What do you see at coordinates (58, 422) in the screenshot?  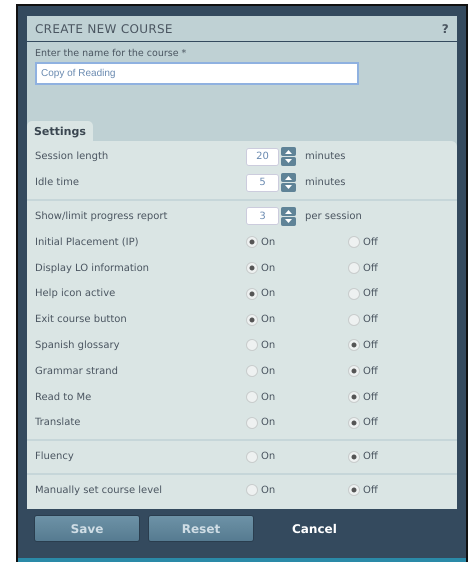 I see `setting-label: Translate` at bounding box center [58, 422].